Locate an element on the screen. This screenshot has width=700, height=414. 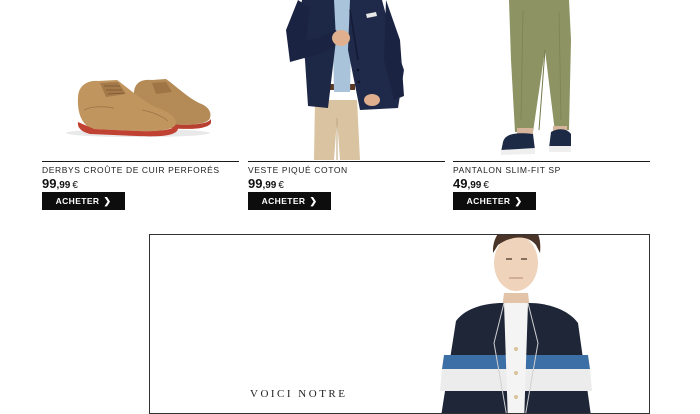
promo-headline: VOICI NOTRE is located at coordinates (299, 394).